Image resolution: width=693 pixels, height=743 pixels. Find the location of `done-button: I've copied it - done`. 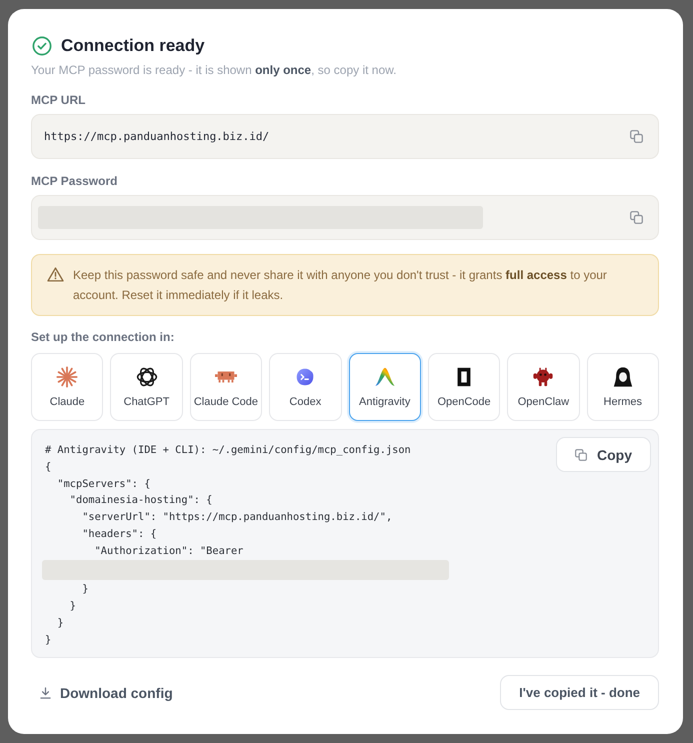

done-button: I've copied it - done is located at coordinates (579, 692).